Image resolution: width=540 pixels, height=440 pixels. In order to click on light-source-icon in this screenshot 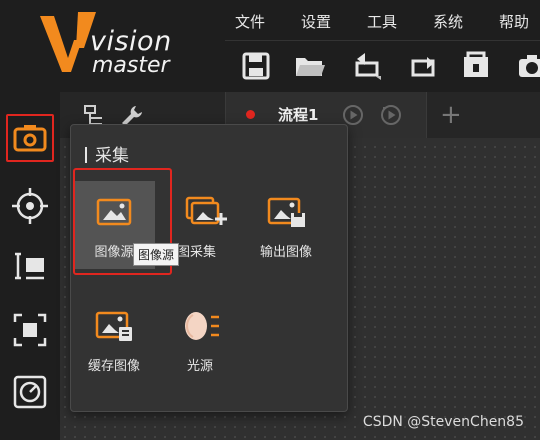, I will do `click(202, 326)`.